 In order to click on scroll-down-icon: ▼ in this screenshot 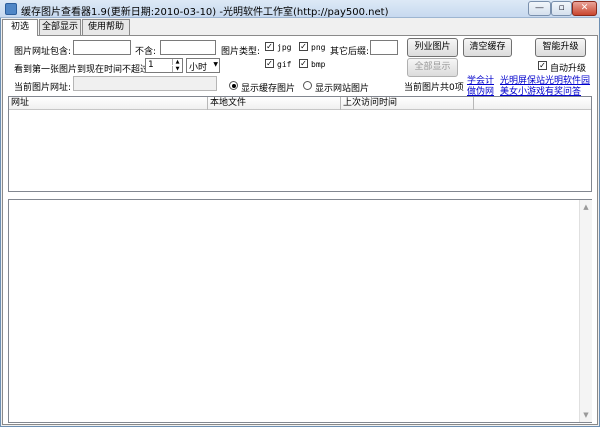, I will do `click(586, 415)`.